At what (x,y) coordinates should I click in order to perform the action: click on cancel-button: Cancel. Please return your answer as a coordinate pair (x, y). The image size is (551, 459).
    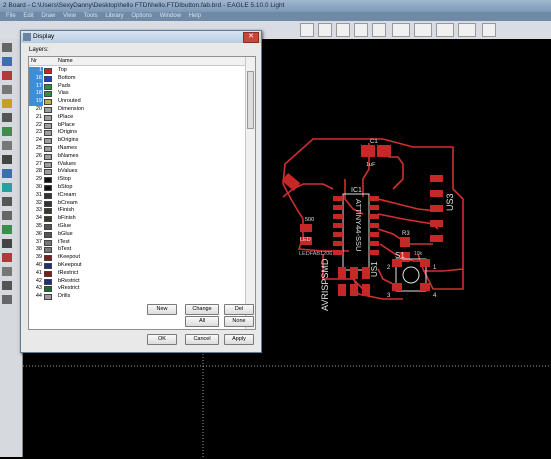
    Looking at the image, I should click on (202, 339).